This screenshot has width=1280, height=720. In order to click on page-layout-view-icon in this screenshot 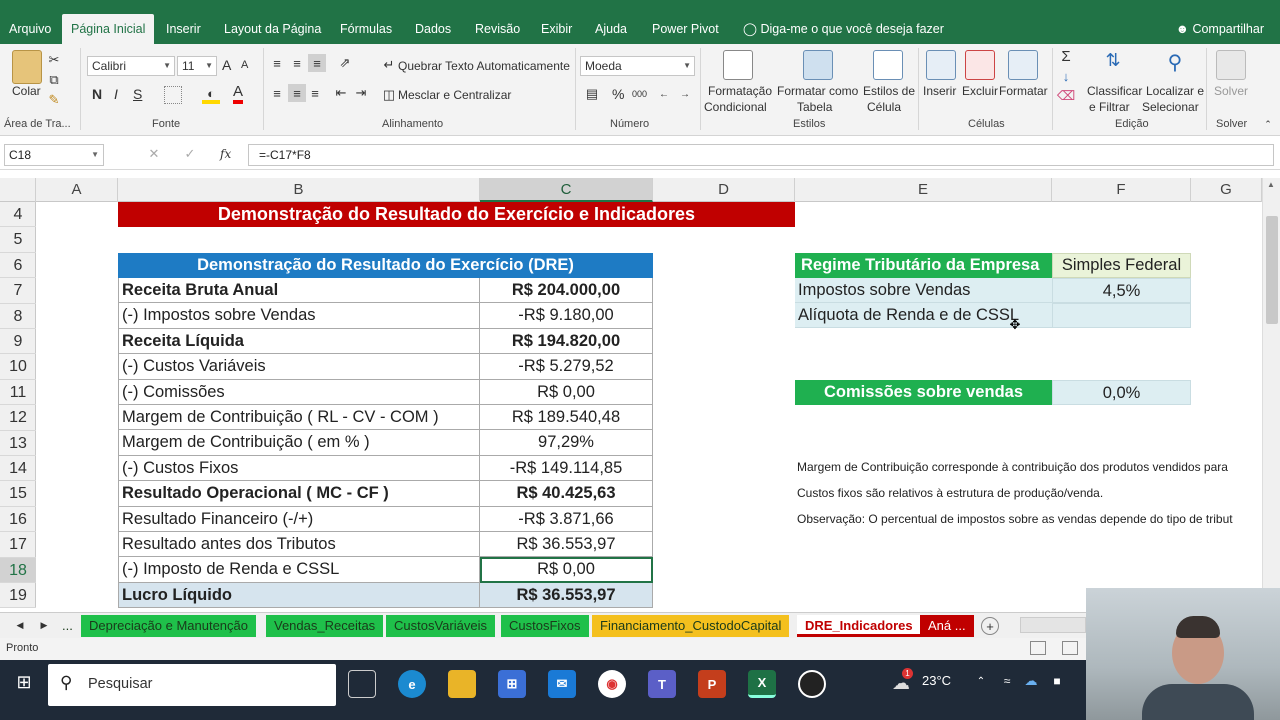, I will do `click(1070, 648)`.